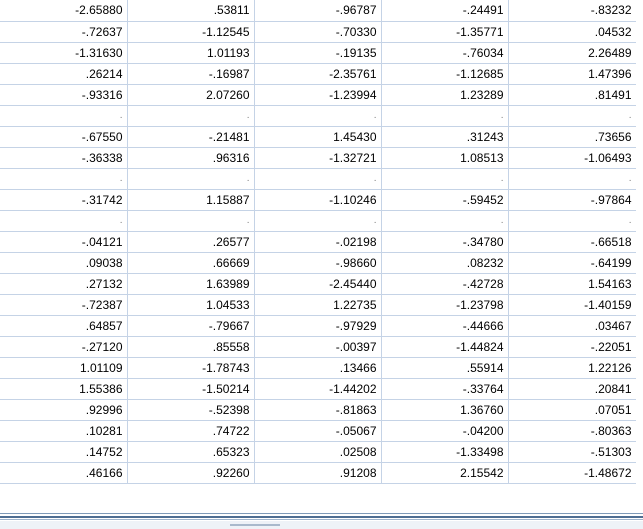 This screenshot has width=643, height=529. What do you see at coordinates (572, 158) in the screenshot?
I see `data-cell: -1.06493` at bounding box center [572, 158].